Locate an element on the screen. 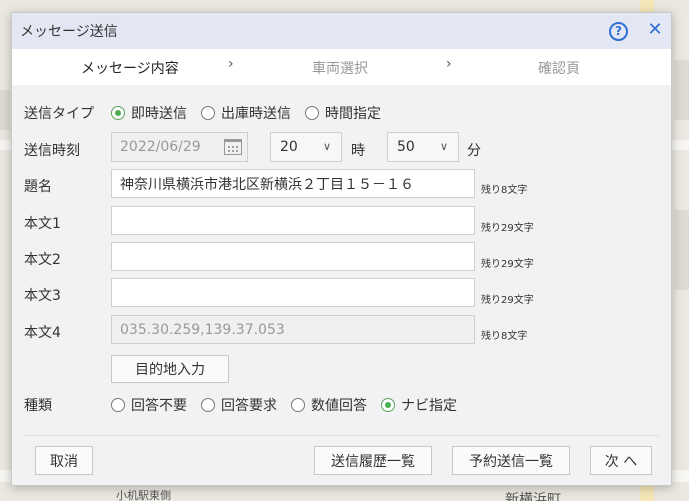 The height and width of the screenshot is (501, 689). body3-label: 本文3 is located at coordinates (42, 296).